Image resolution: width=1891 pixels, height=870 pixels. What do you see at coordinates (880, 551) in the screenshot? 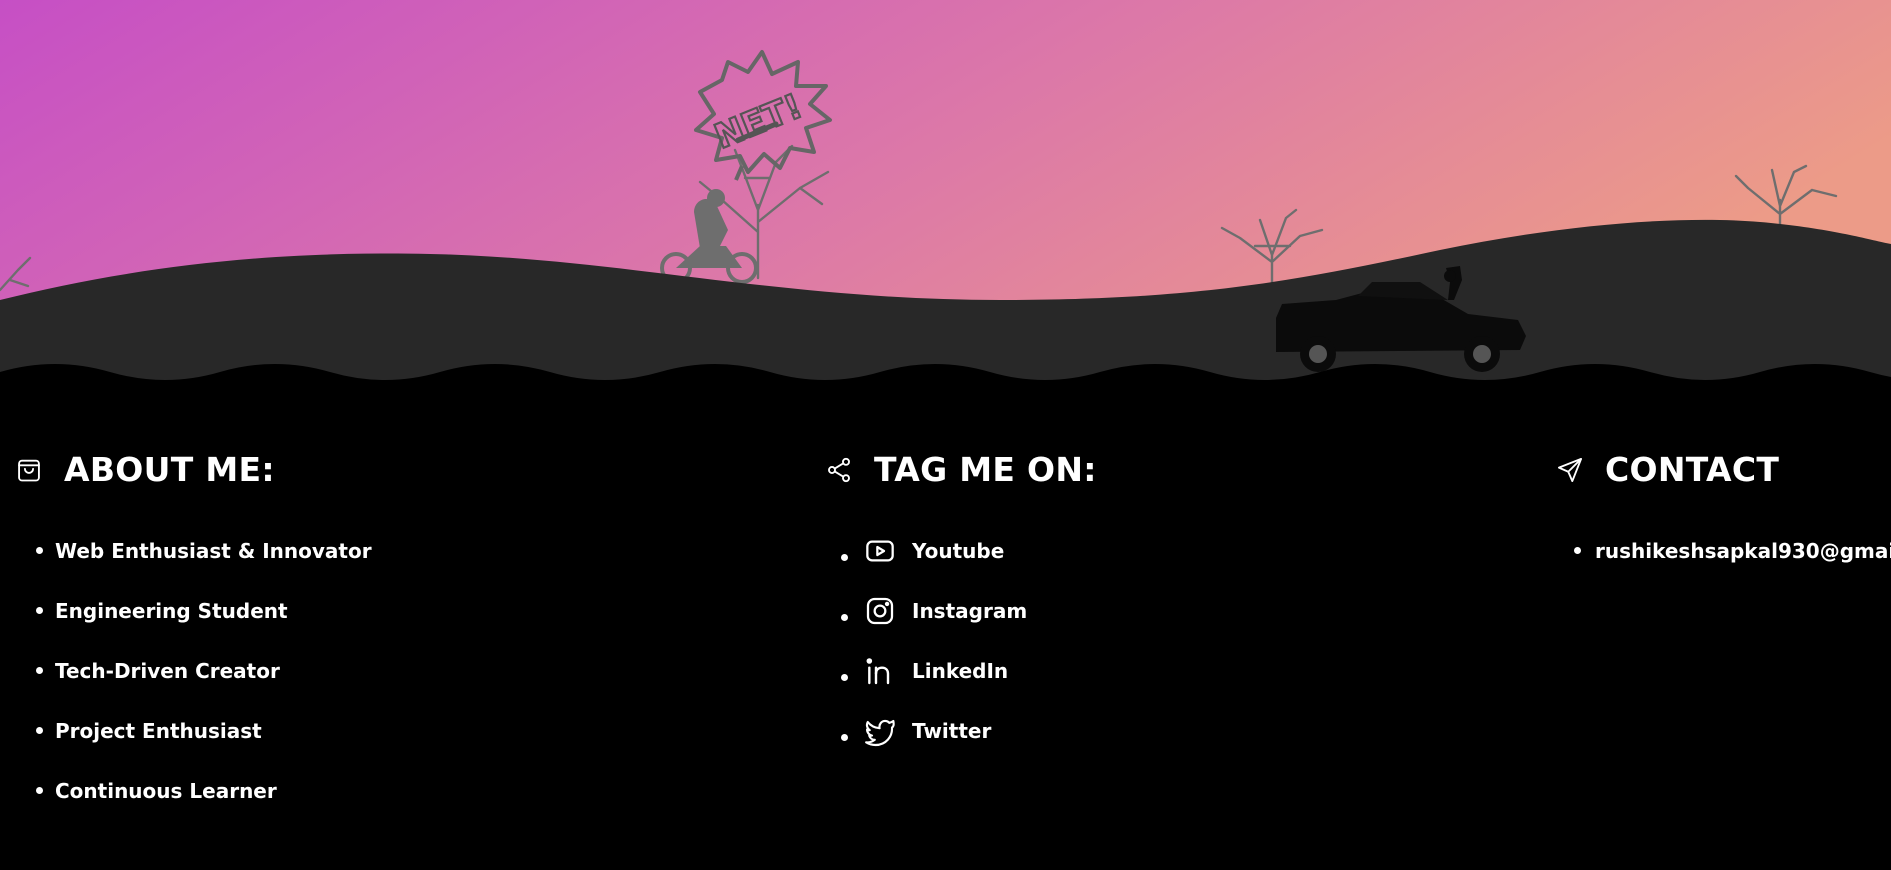
I see `youtube-icon` at bounding box center [880, 551].